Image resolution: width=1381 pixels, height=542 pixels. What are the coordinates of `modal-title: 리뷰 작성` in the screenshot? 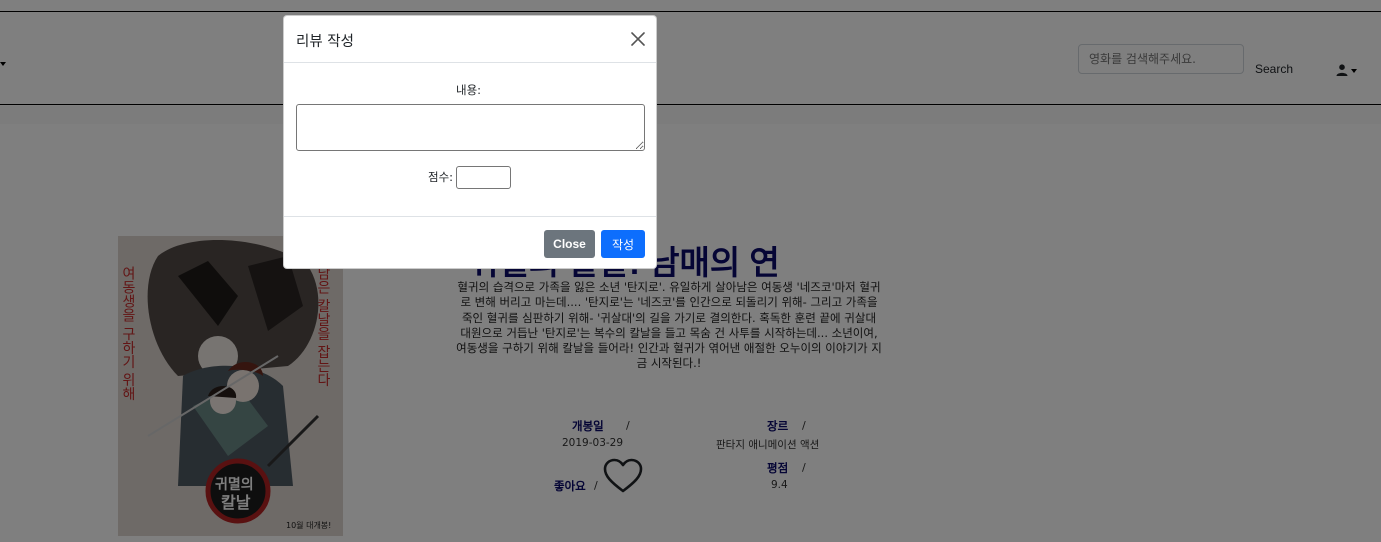 It's located at (325, 42).